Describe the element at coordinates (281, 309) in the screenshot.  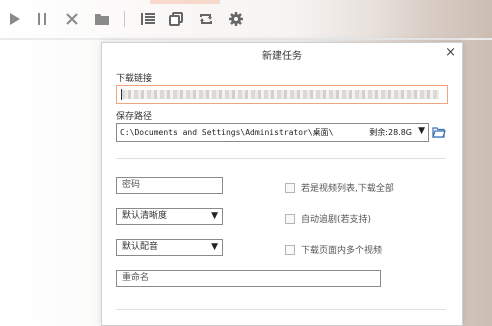
I see `footer-divider` at that location.